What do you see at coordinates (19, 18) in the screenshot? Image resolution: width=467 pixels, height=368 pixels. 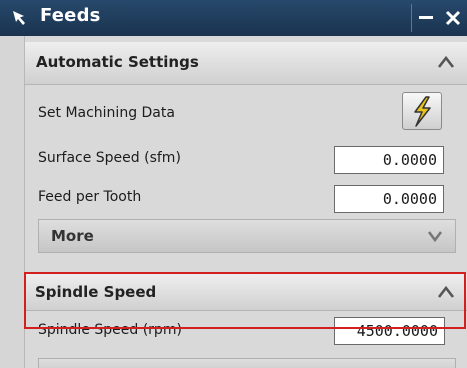 I see `select-arrow-icon` at bounding box center [19, 18].